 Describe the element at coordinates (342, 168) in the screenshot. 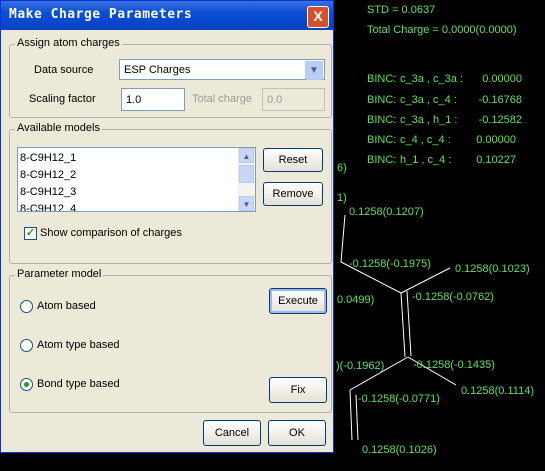

I see `atom-charge-label: 6)` at that location.